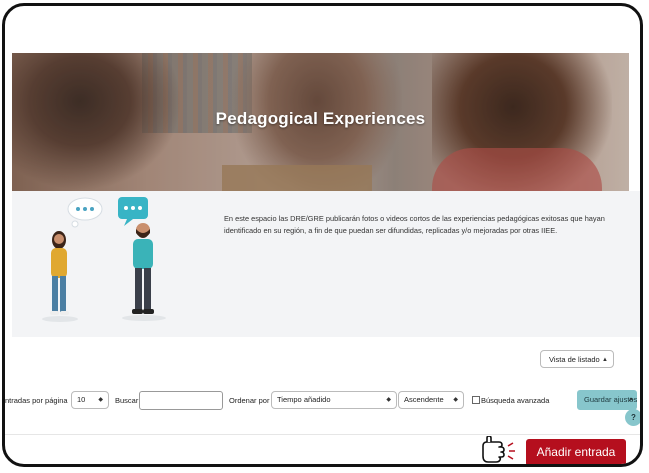 This screenshot has width=649, height=473. I want to click on man-figure, so click(144, 272).